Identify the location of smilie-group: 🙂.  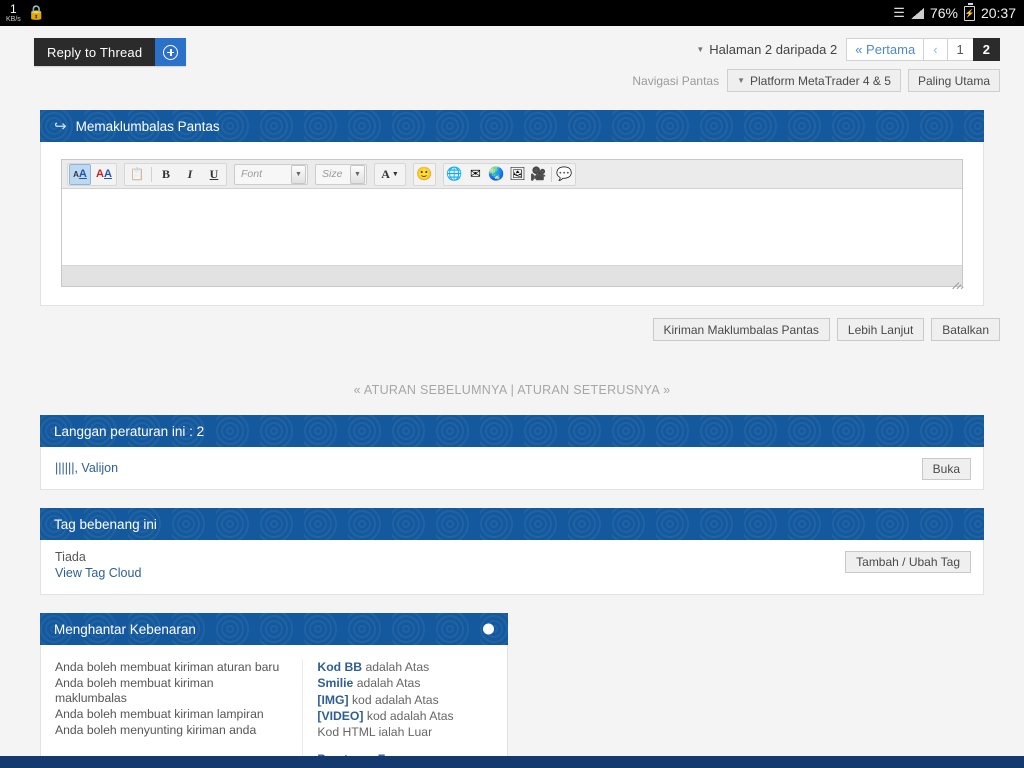
(424, 174).